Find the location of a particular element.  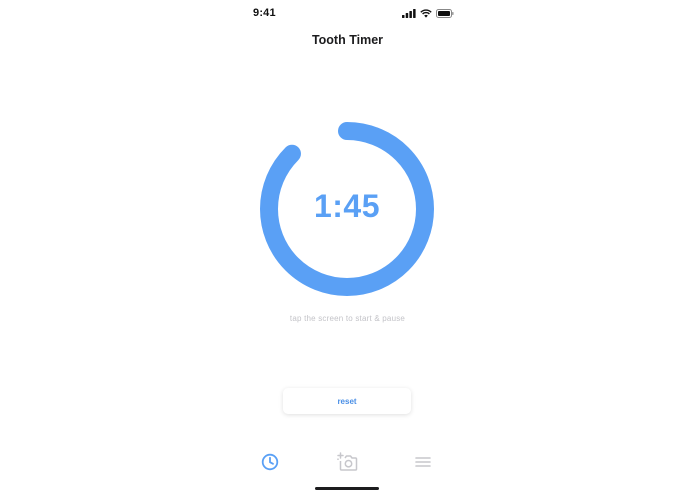

add-photo-icon is located at coordinates (347, 461).